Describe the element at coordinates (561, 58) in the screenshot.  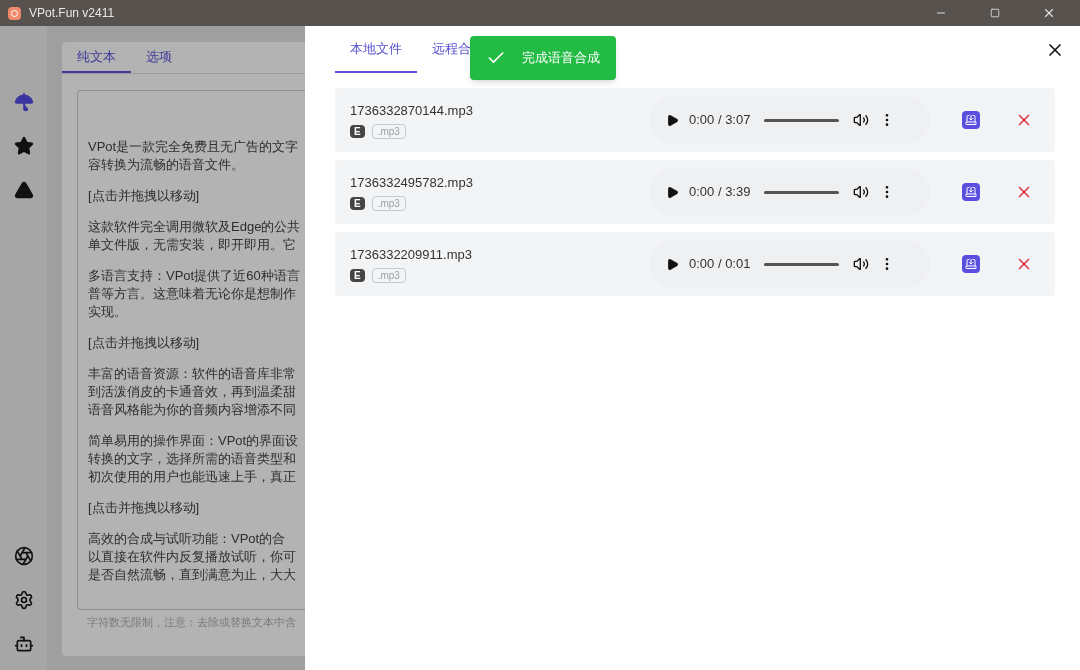
I see `toast-message: 完成语音合成` at that location.